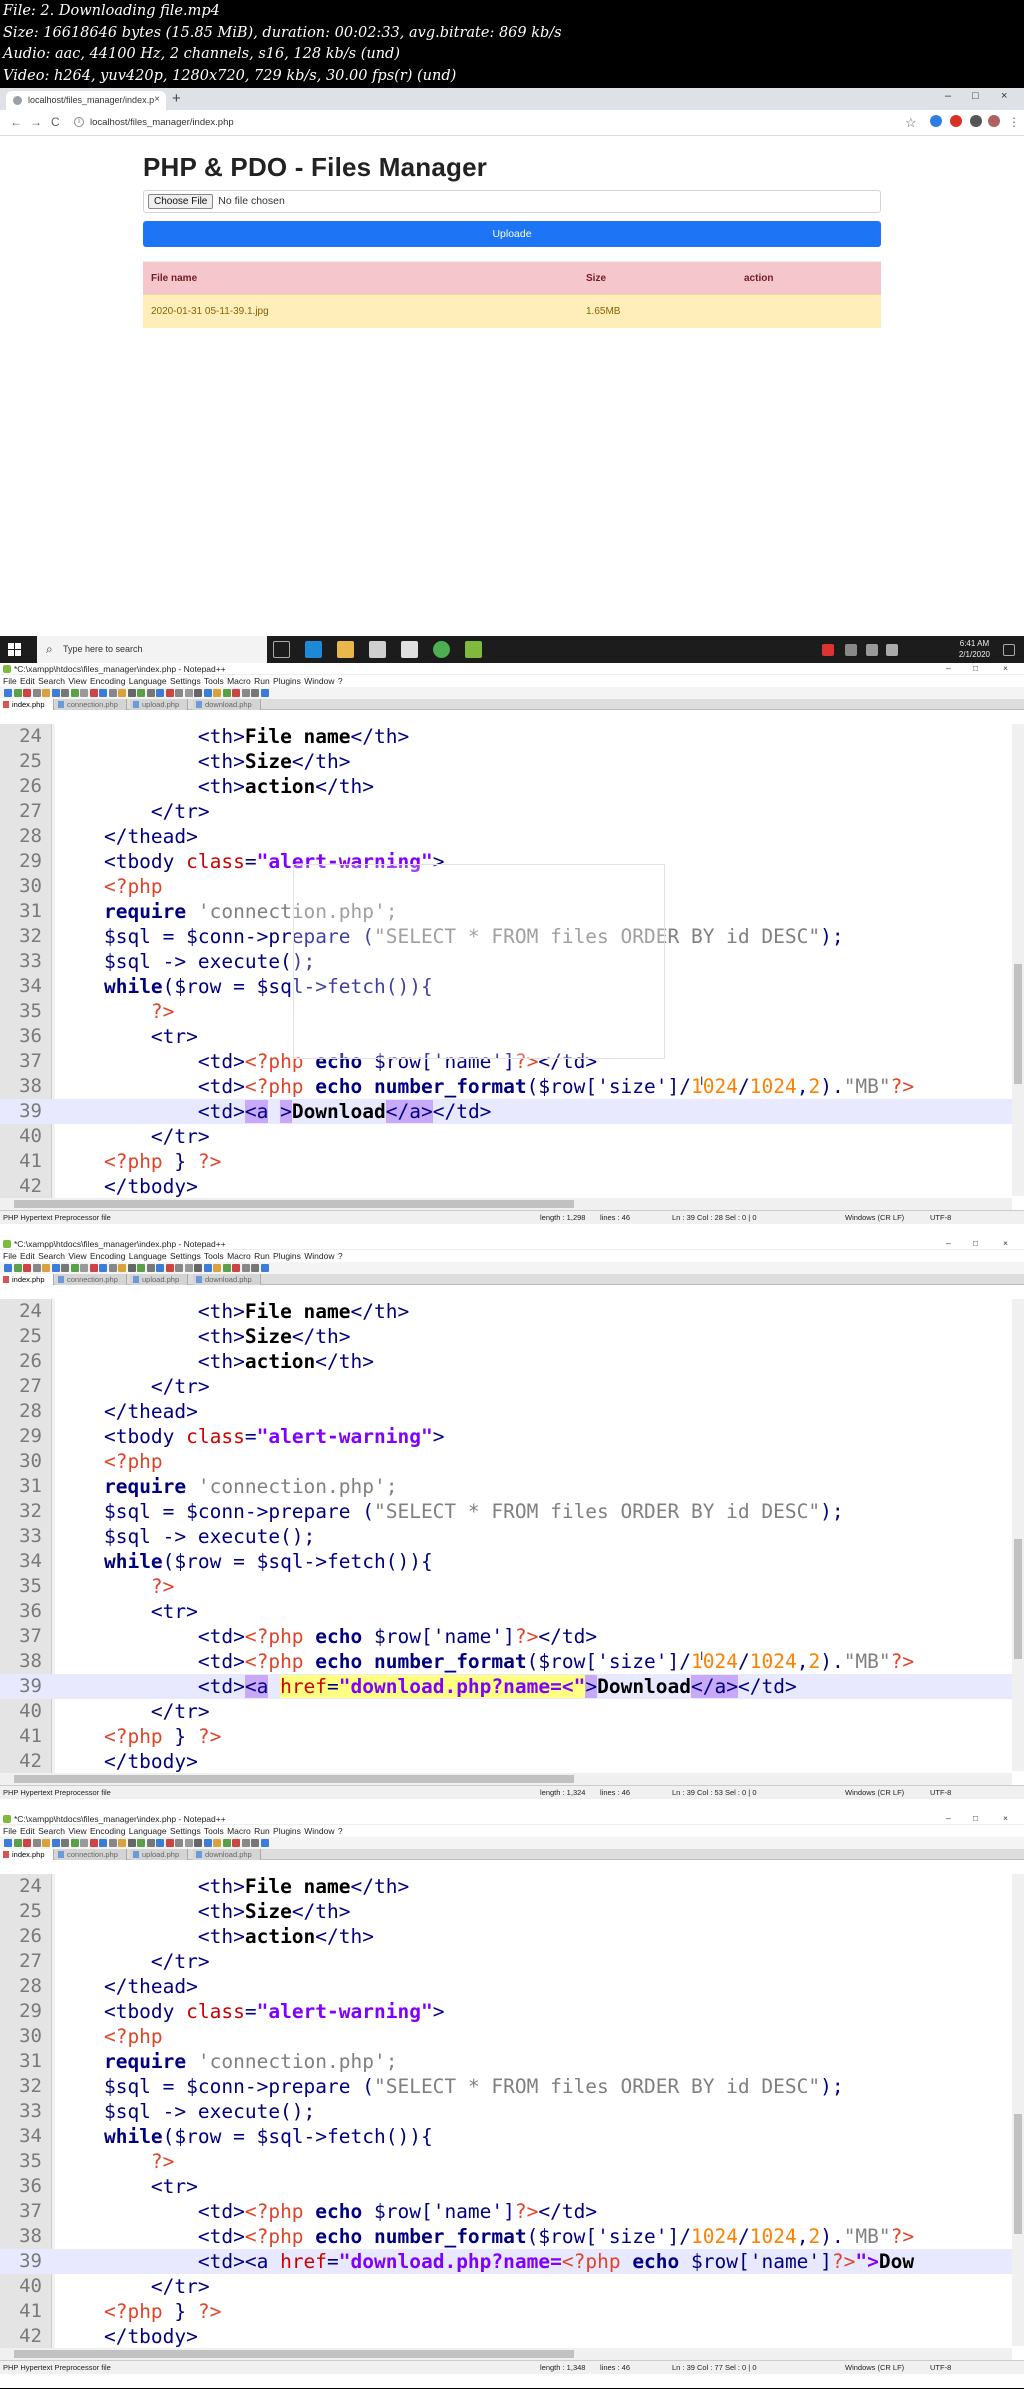 The image size is (1024, 2389). I want to click on code-line: 34 while($row = $sql->fetch()){, so click(512, 1561).